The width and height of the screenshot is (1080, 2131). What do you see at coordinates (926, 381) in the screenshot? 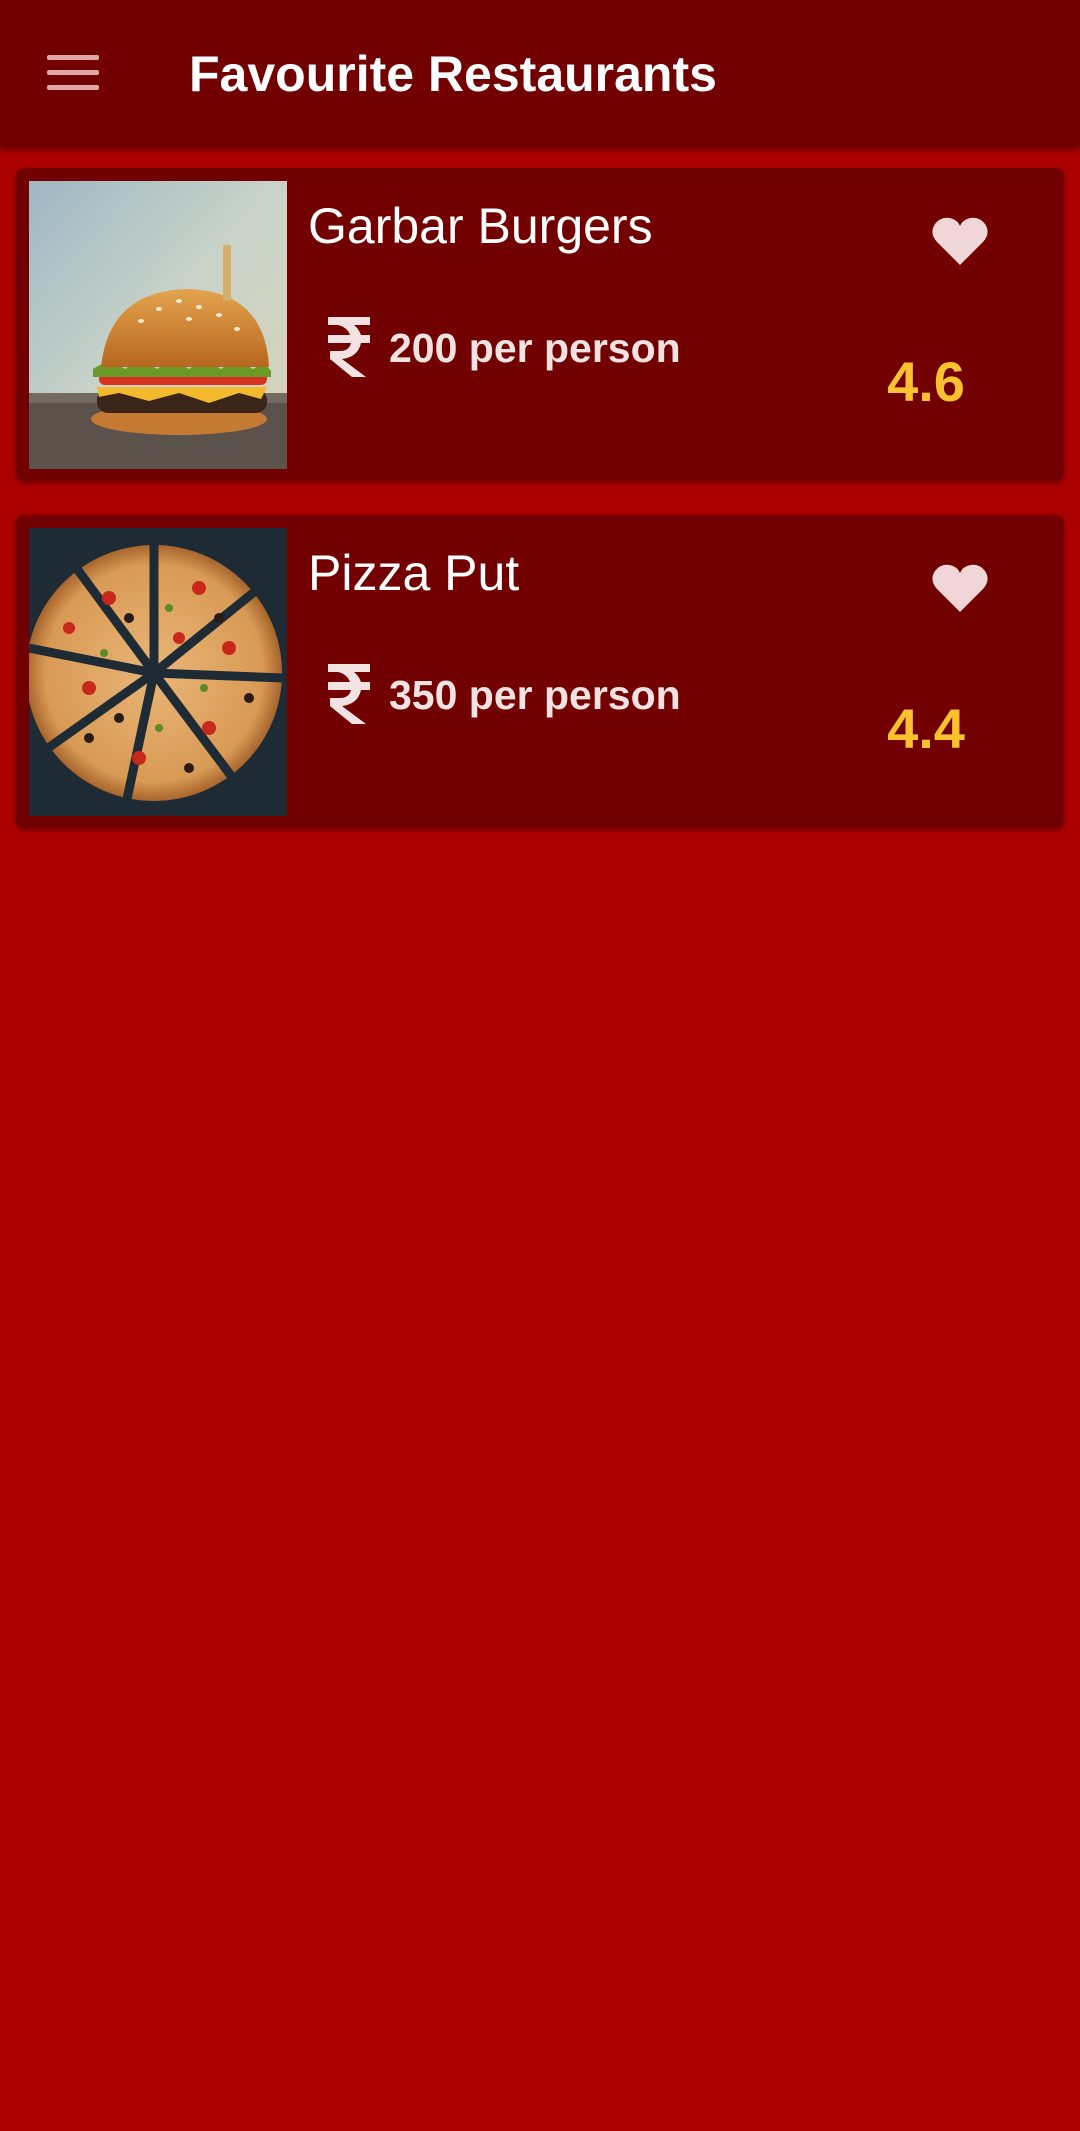
I see `restaurant-rating: 4.6` at bounding box center [926, 381].